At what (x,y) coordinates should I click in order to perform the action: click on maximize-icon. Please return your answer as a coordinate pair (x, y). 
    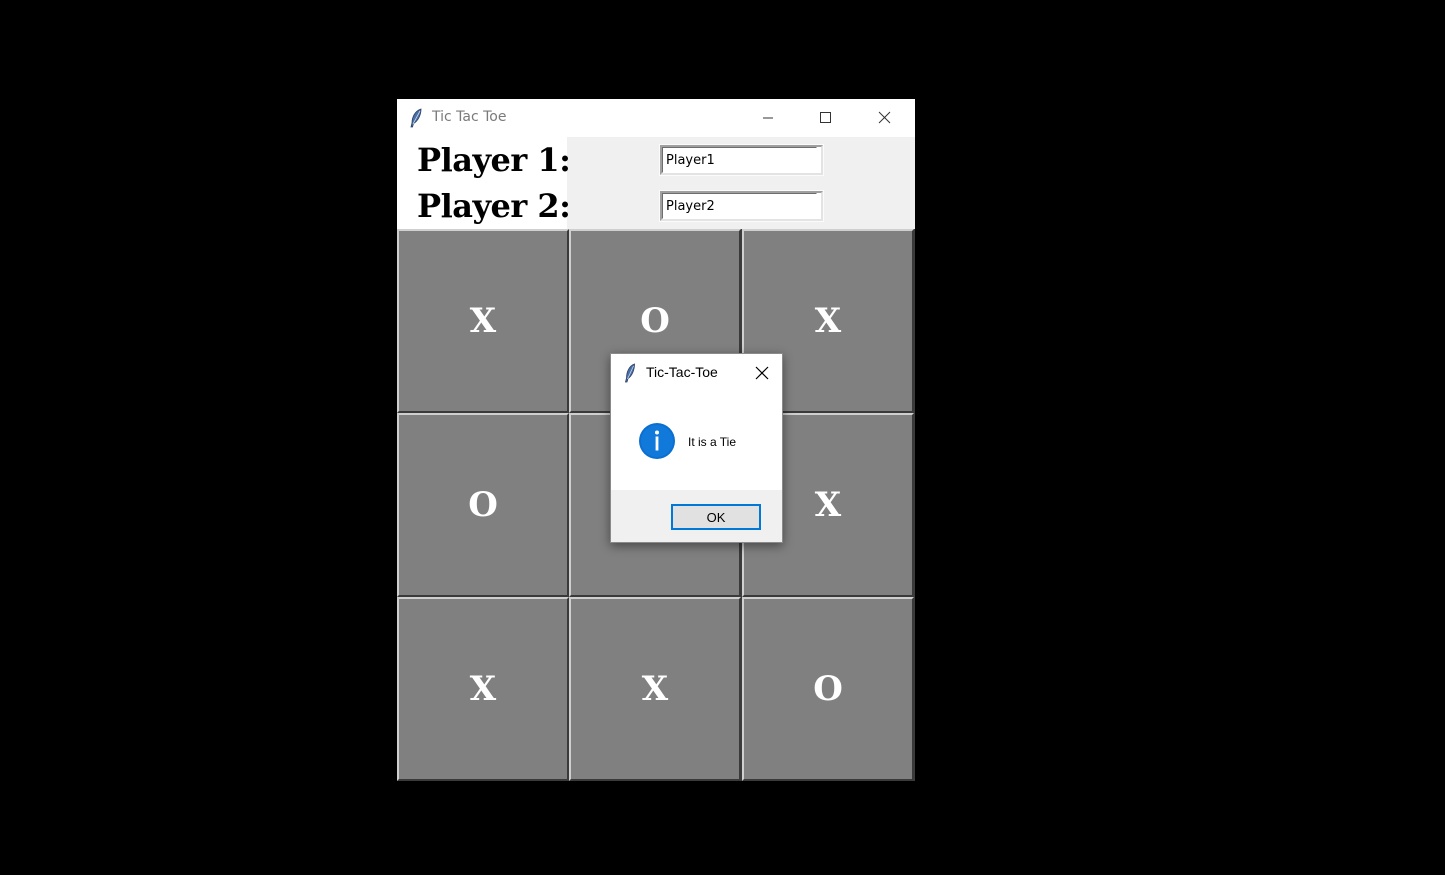
    Looking at the image, I should click on (825, 117).